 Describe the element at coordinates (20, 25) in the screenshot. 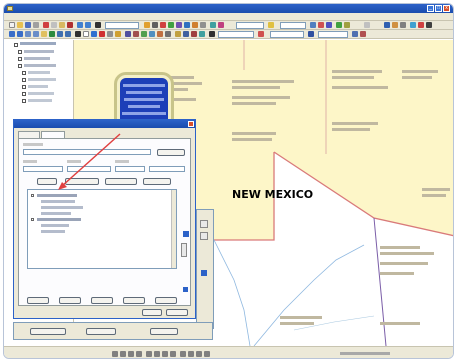

I see `open-folder-icon` at that location.